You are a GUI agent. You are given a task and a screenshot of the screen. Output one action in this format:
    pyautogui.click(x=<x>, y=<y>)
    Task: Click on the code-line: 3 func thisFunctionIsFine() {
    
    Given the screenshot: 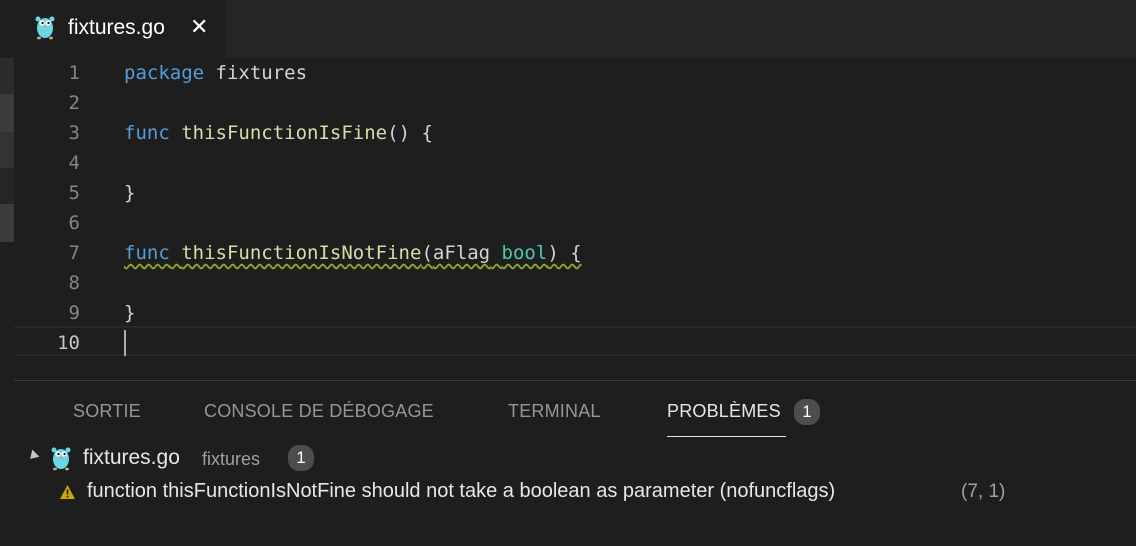 What is the action you would take?
    pyautogui.click(x=575, y=133)
    